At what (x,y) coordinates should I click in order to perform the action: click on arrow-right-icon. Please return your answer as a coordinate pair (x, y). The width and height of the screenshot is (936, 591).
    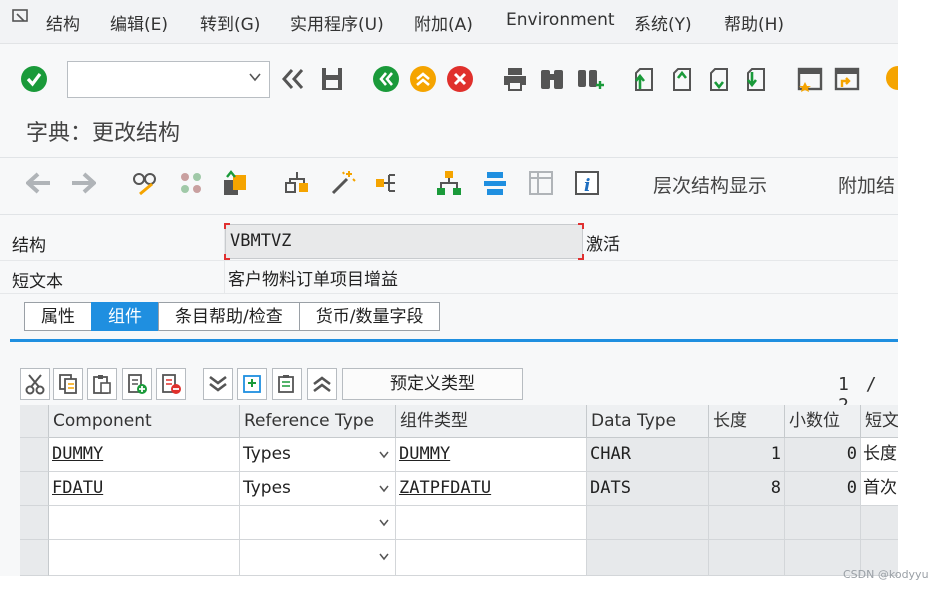
    Looking at the image, I should click on (83, 183).